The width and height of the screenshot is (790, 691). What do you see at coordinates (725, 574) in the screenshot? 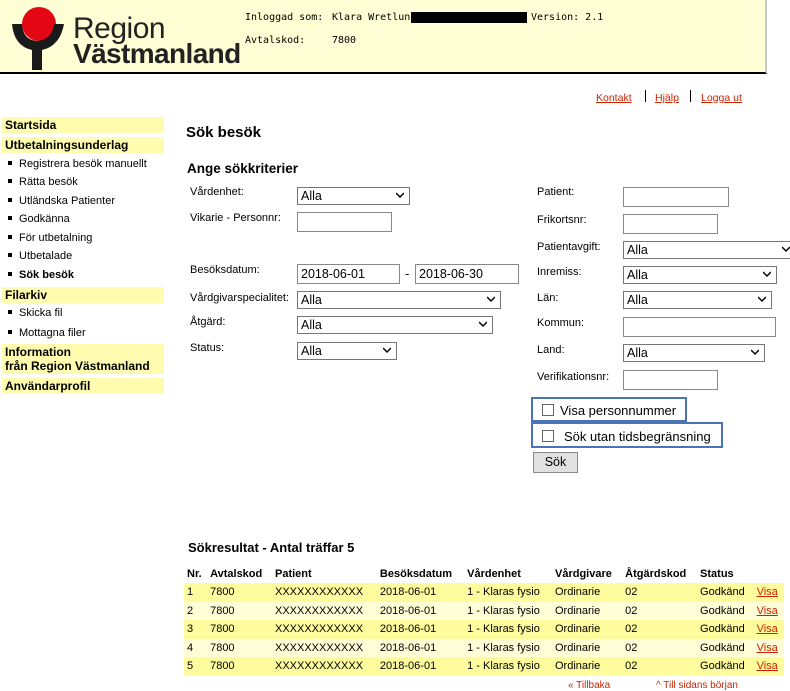
I see `col-status: Status` at bounding box center [725, 574].